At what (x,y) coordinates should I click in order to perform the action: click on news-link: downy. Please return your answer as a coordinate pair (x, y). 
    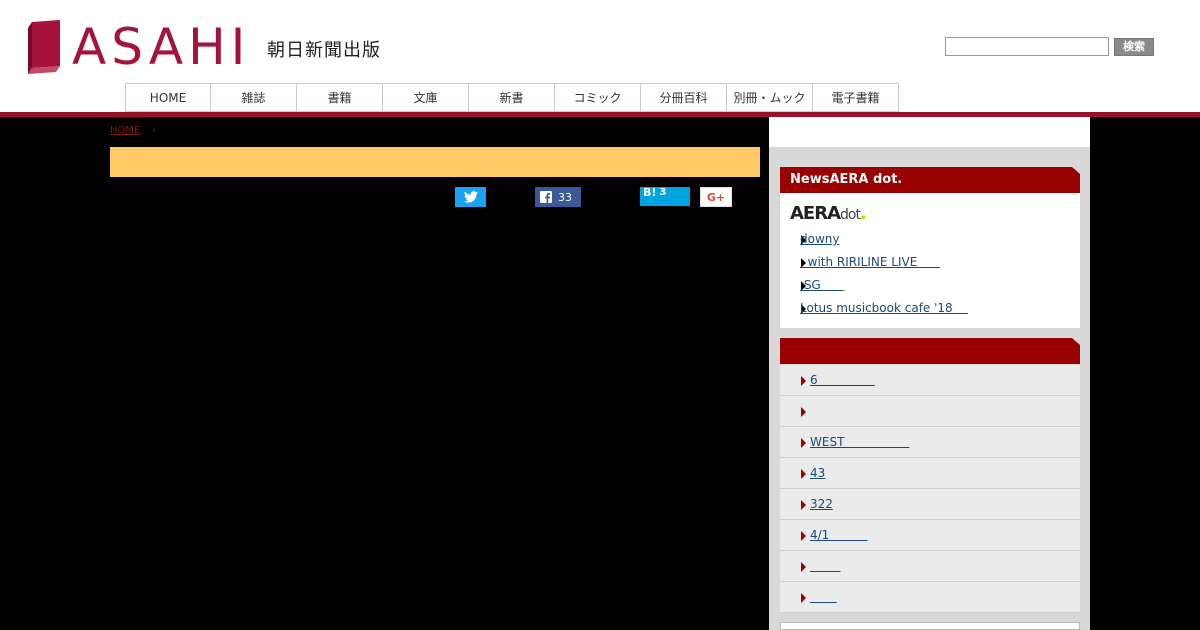
    Looking at the image, I should click on (819, 239).